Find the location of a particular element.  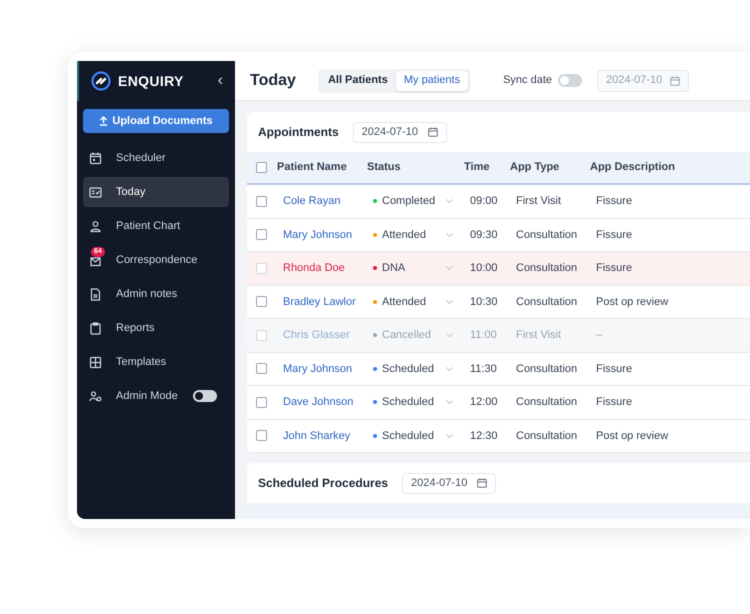

sync-date-toggle is located at coordinates (570, 80).